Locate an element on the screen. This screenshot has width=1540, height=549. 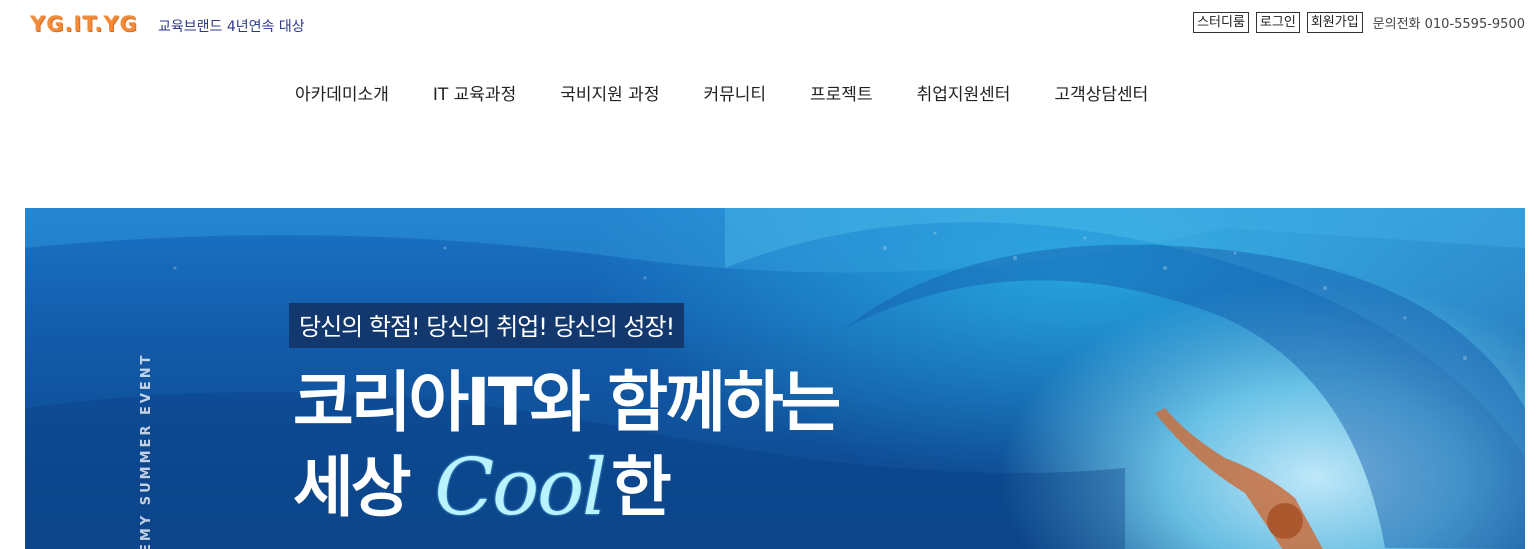
signup-button: 회원가입 is located at coordinates (1334, 22).